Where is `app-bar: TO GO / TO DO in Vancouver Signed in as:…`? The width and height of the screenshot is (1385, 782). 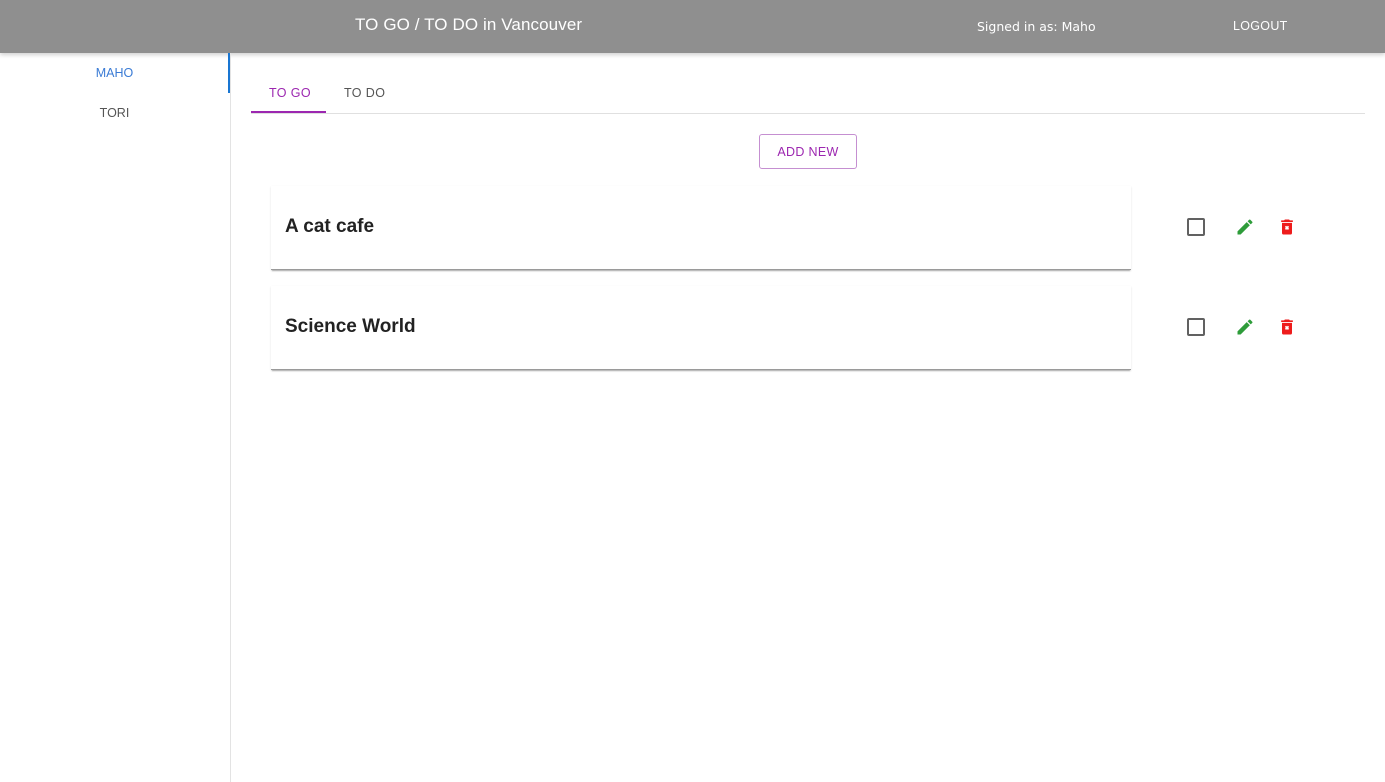
app-bar: TO GO / TO DO in Vancouver Signed in as:… is located at coordinates (692, 26).